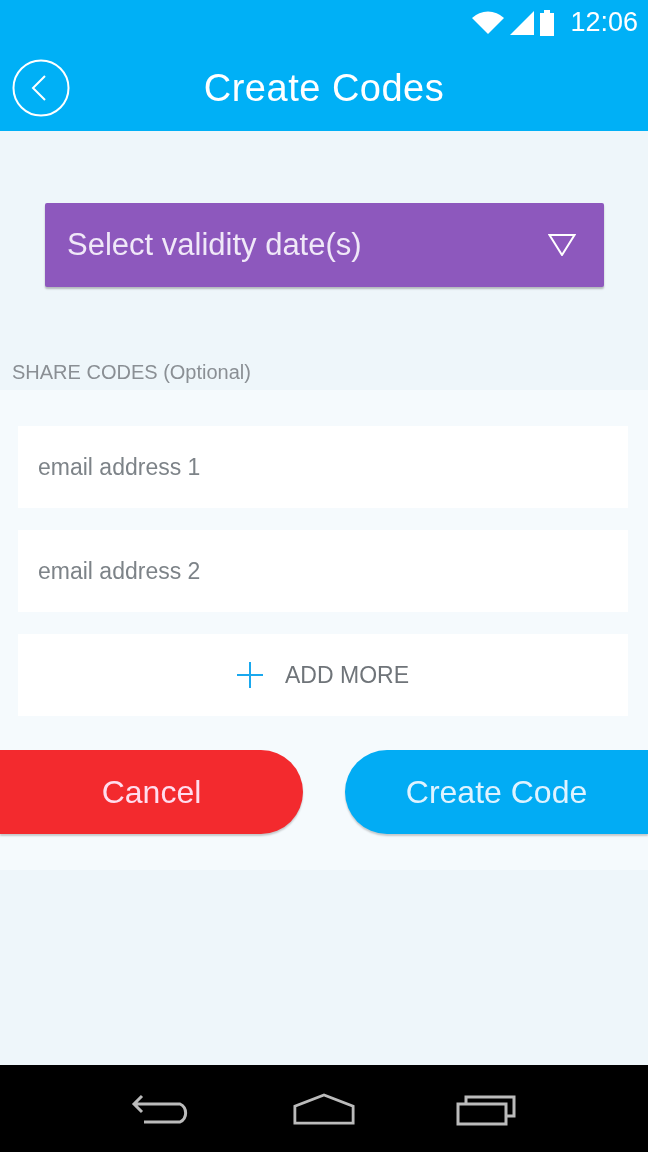 This screenshot has height=1152, width=648. Describe the element at coordinates (488, 22) in the screenshot. I see `wifi-icon` at that location.